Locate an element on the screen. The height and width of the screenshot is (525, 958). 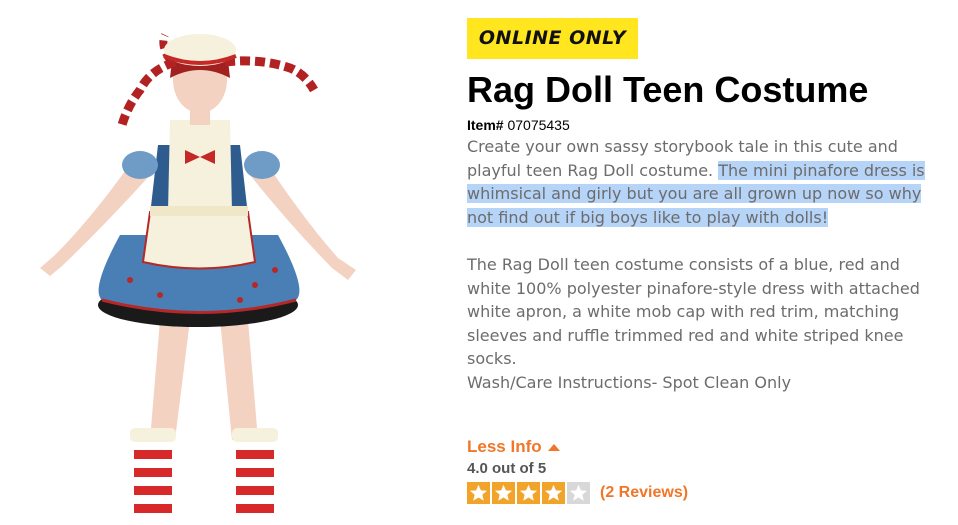
star-rating: (2 Reviews) is located at coordinates (577, 493).